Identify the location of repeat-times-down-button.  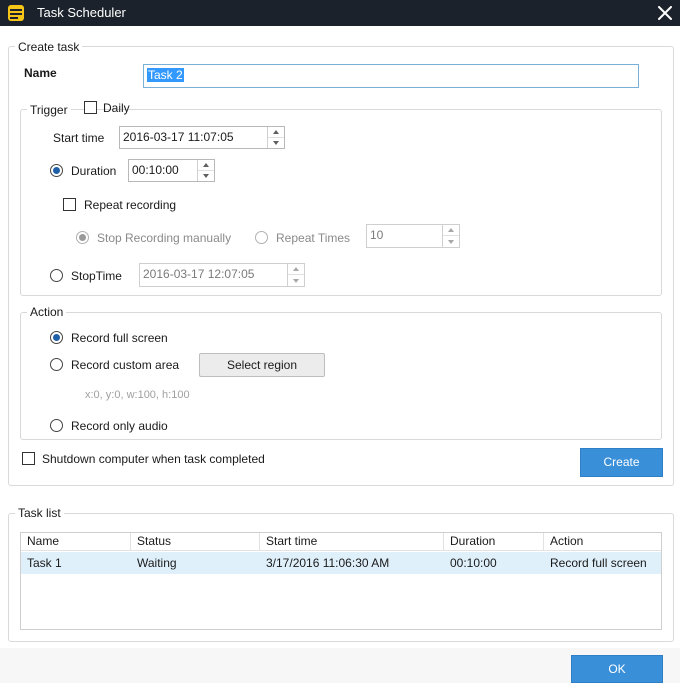
(451, 241).